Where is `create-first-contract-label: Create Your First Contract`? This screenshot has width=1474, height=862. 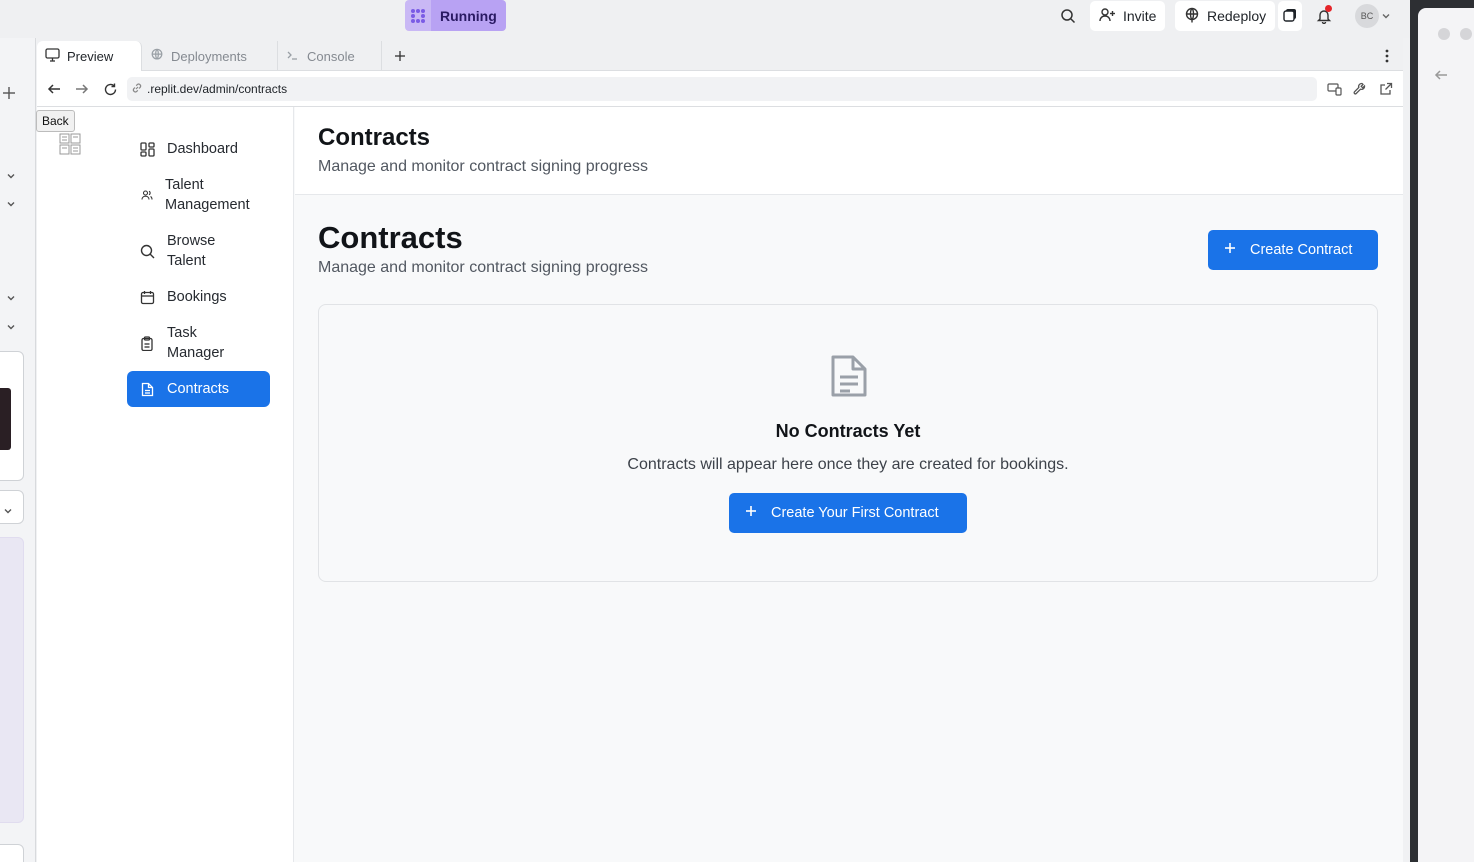 create-first-contract-label: Create Your First Contract is located at coordinates (855, 513).